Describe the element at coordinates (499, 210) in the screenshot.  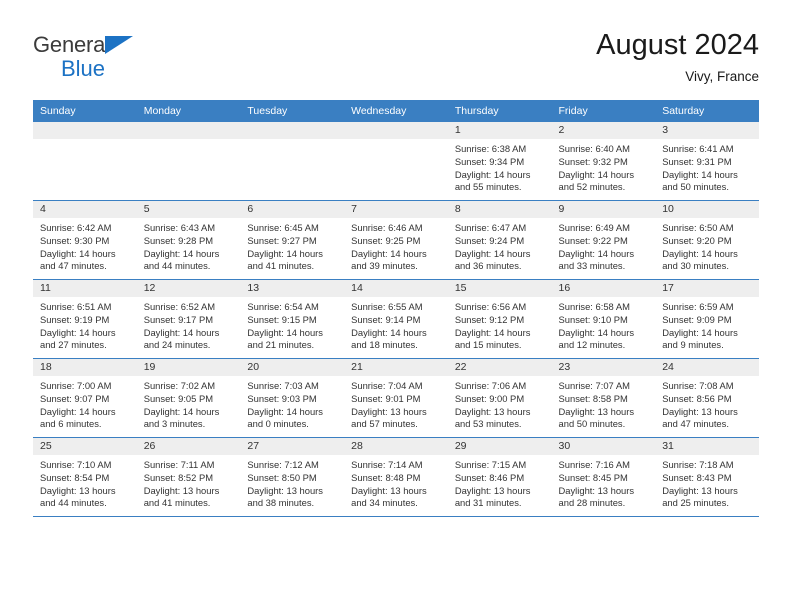
I see `day-number: 8` at that location.